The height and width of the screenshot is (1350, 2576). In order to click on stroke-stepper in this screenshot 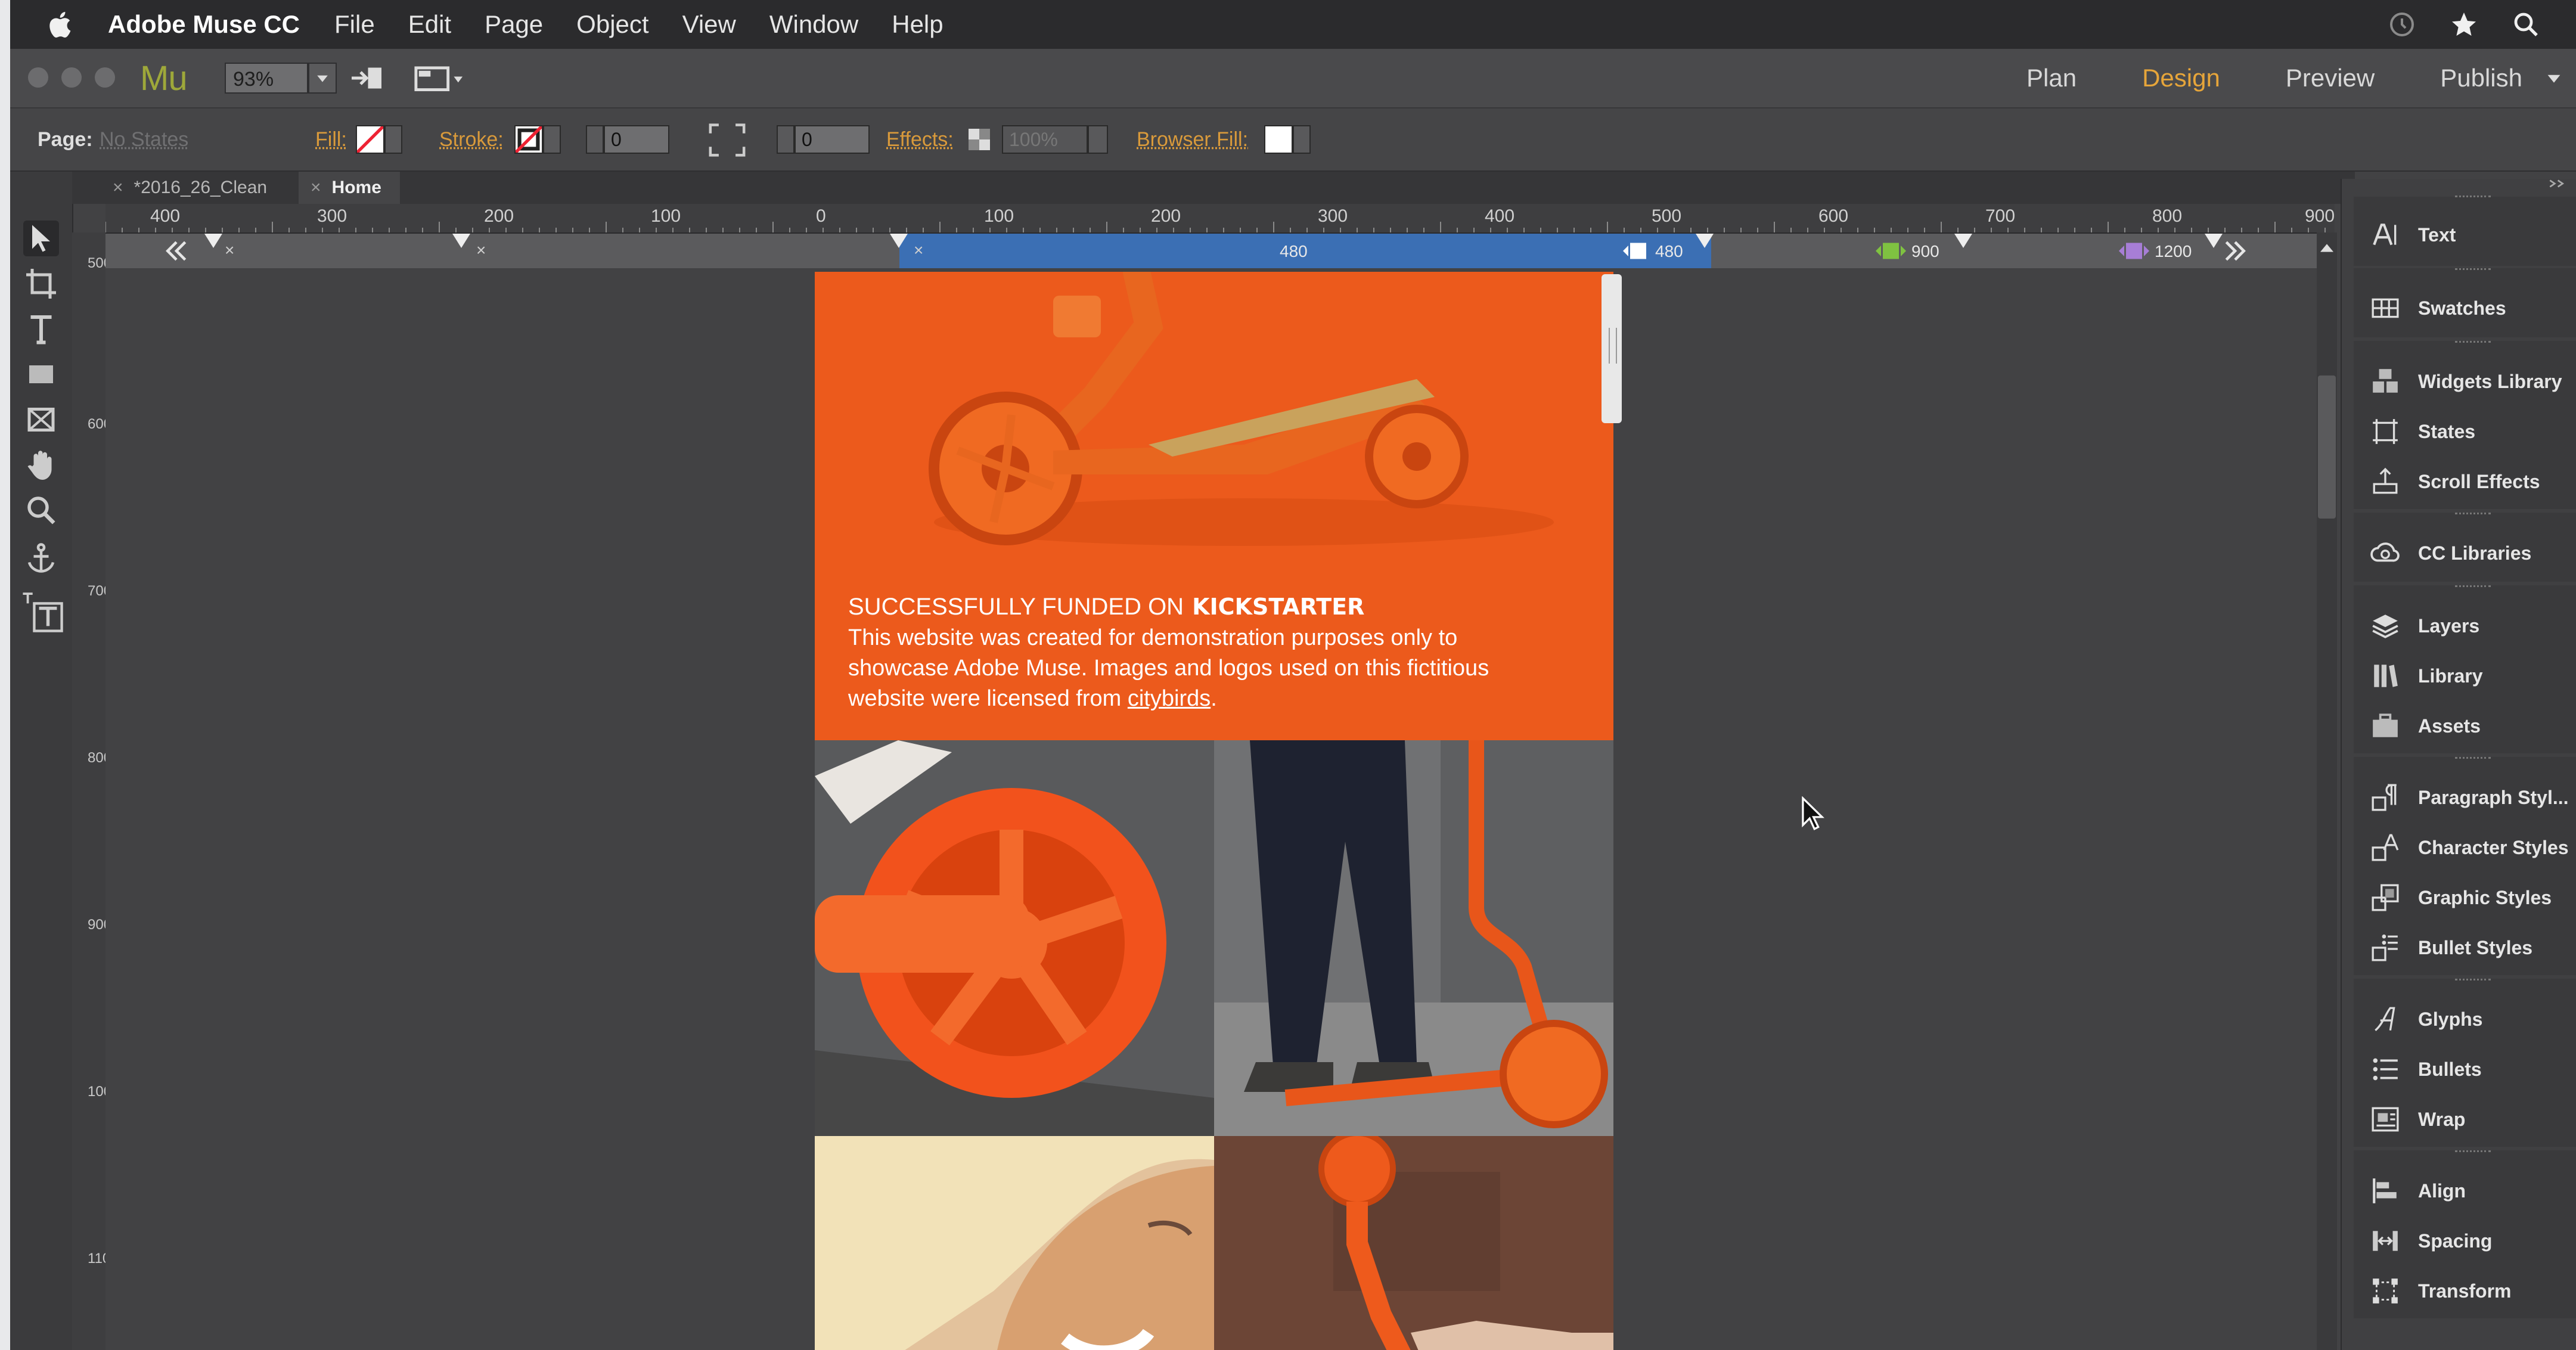, I will do `click(595, 140)`.